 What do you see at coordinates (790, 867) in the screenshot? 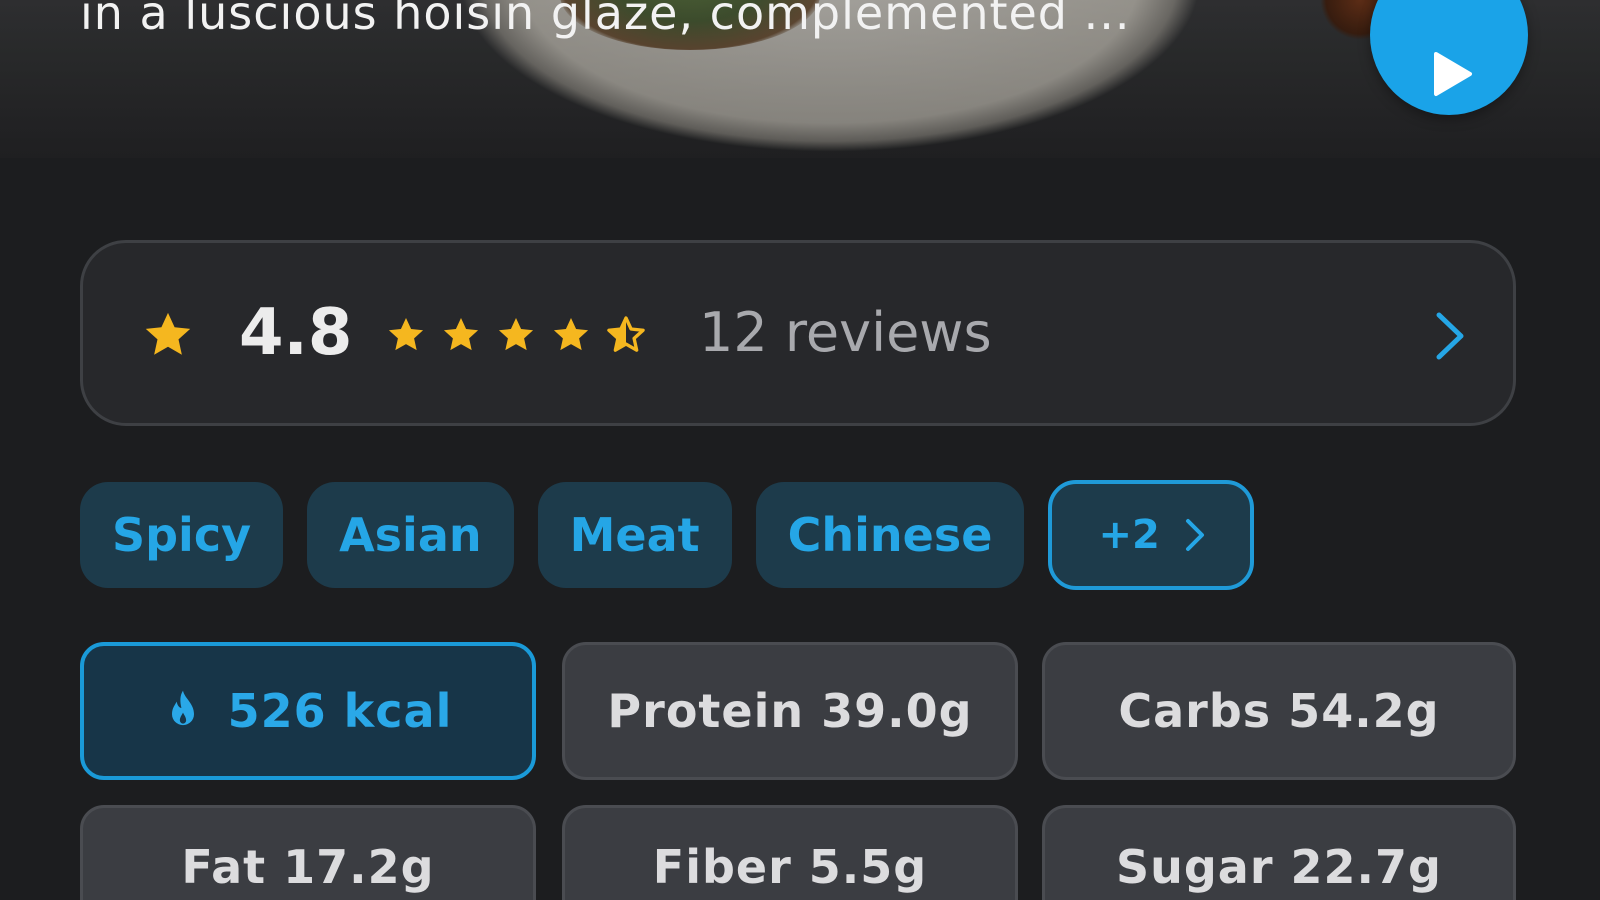
I see `fiber-value: Fiber 5.5g` at bounding box center [790, 867].